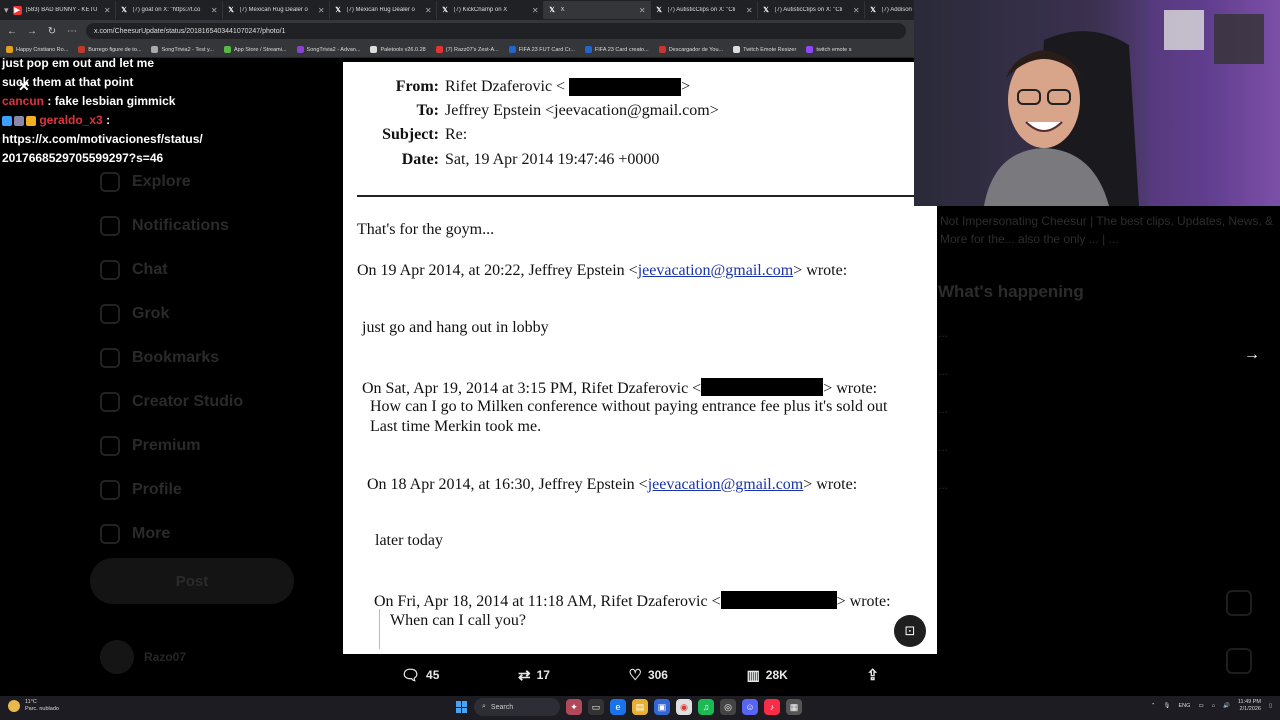  I want to click on sidebar-item-more: More, so click(215, 534).